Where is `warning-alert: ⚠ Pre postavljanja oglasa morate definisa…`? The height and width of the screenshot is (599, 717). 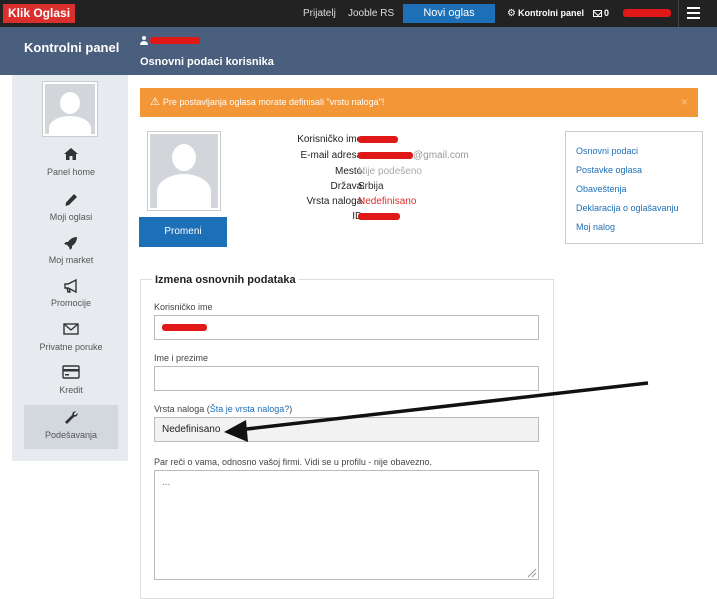
warning-alert: ⚠ Pre postavljanja oglasa morate definisa… is located at coordinates (419, 102).